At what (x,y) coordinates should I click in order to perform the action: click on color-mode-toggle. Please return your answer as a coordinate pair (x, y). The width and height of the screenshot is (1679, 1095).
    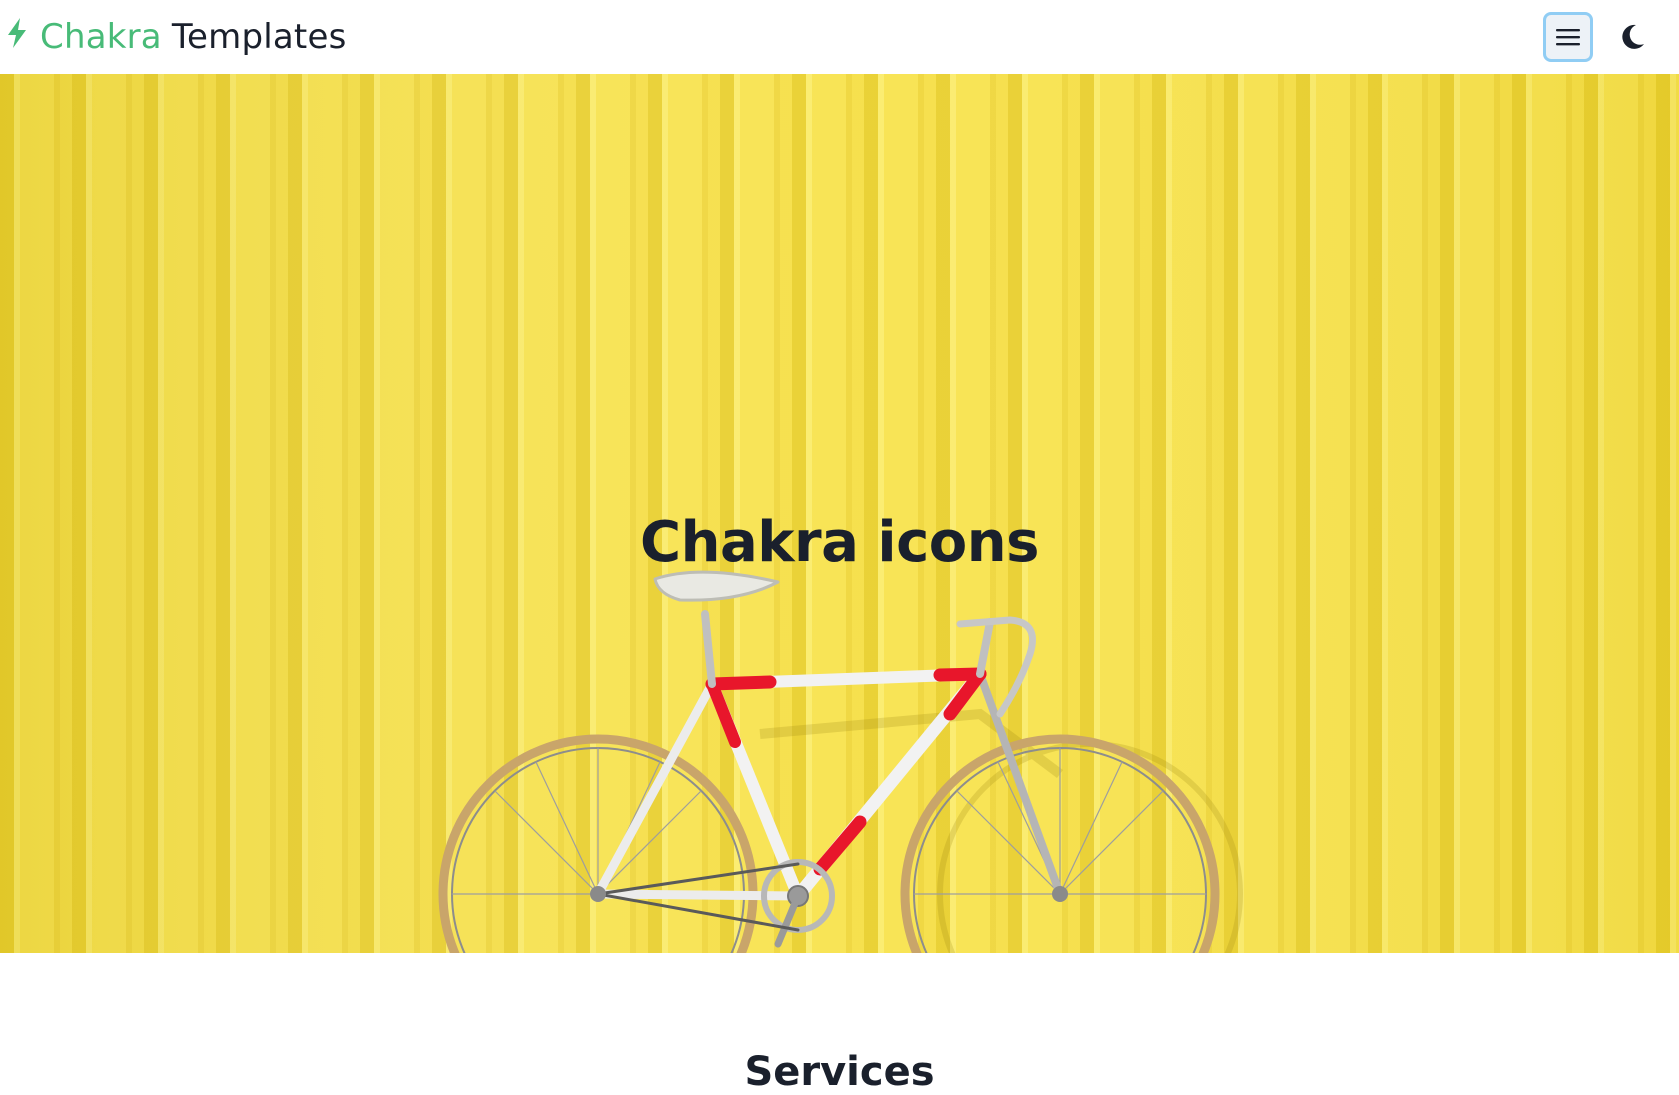
    Looking at the image, I should click on (1633, 37).